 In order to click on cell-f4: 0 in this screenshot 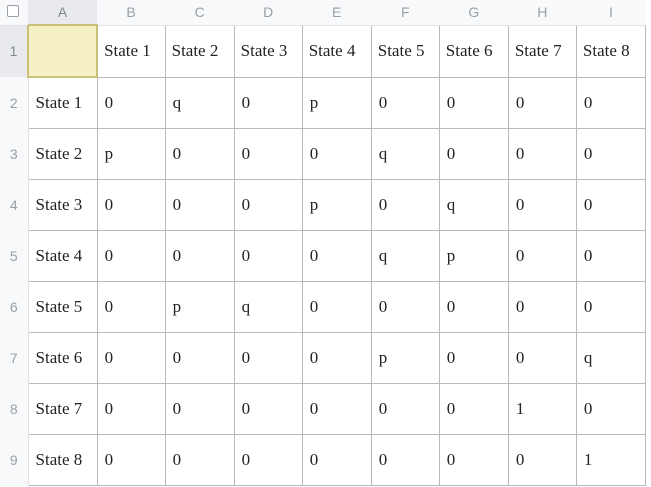, I will do `click(405, 205)`.